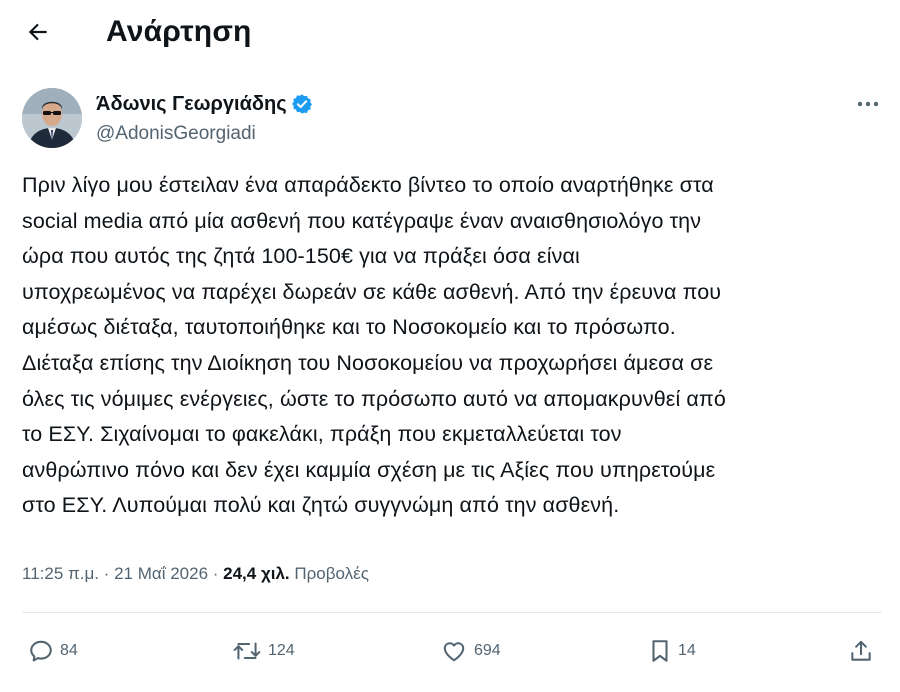 The height and width of the screenshot is (692, 900). What do you see at coordinates (256, 573) in the screenshot?
I see `views-count: 24,4 χιλ.` at bounding box center [256, 573].